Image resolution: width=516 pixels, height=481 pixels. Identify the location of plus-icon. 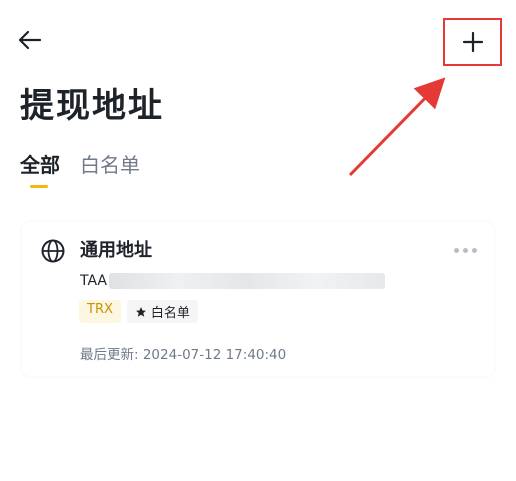
(472, 42).